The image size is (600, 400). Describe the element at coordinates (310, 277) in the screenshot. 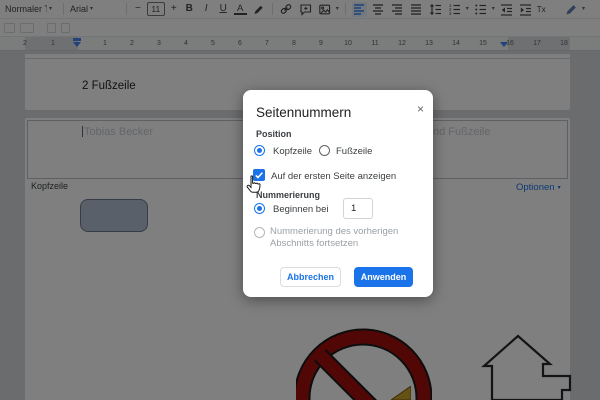

I see `cancel-button: Abbrechen` at that location.